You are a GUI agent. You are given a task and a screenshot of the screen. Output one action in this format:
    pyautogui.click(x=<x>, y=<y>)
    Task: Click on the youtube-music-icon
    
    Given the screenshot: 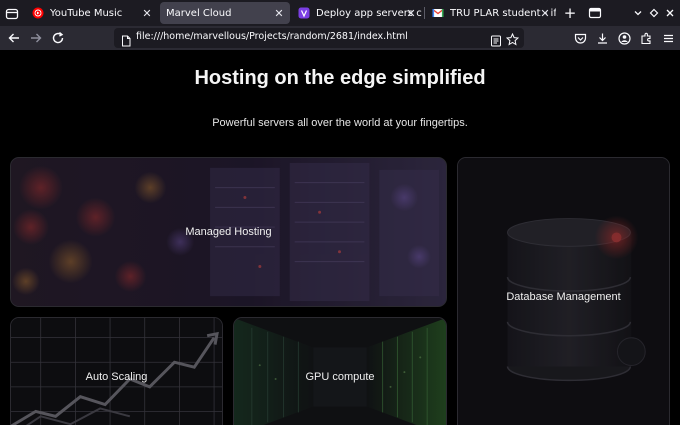 What is the action you would take?
    pyautogui.click(x=38, y=13)
    